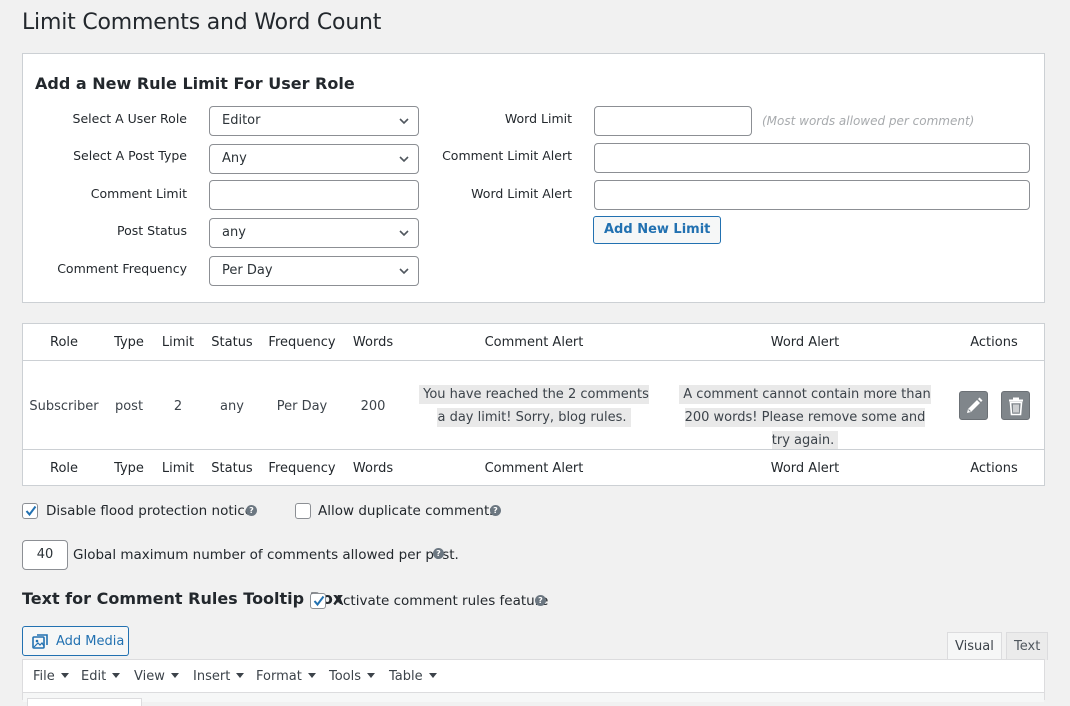 The height and width of the screenshot is (706, 1070). What do you see at coordinates (657, 230) in the screenshot?
I see `add-new-limit-button: Add New Limit` at bounding box center [657, 230].